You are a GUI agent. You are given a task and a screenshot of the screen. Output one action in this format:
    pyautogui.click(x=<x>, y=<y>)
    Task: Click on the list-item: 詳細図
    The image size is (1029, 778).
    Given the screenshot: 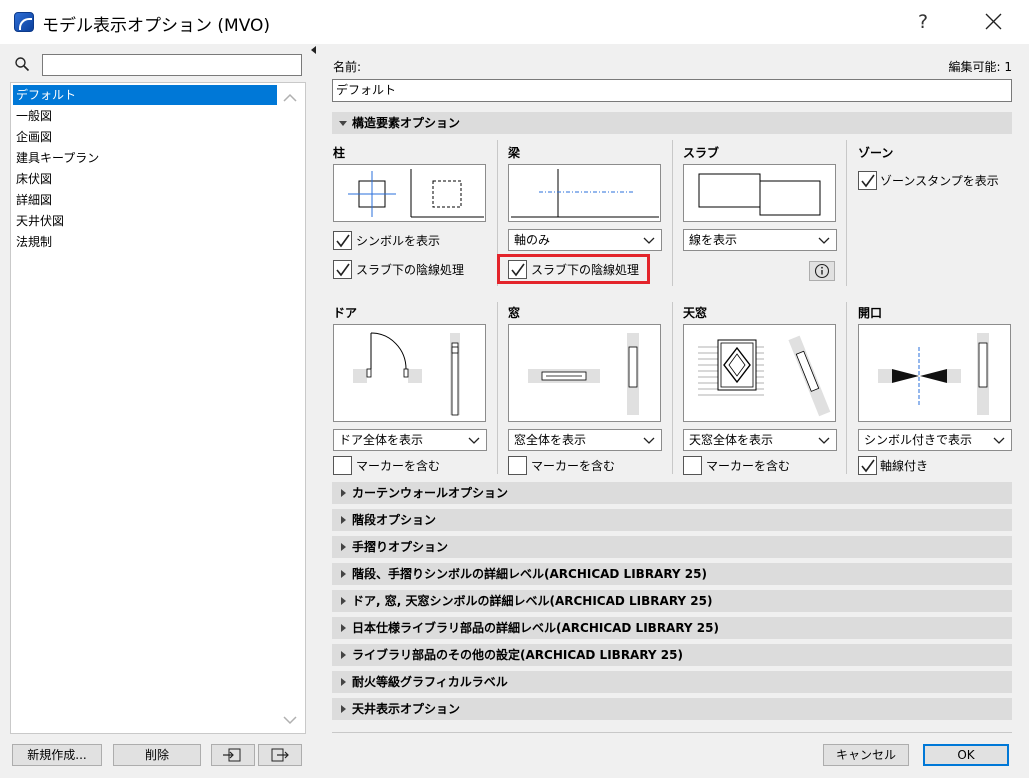 What is the action you would take?
    pyautogui.click(x=145, y=200)
    